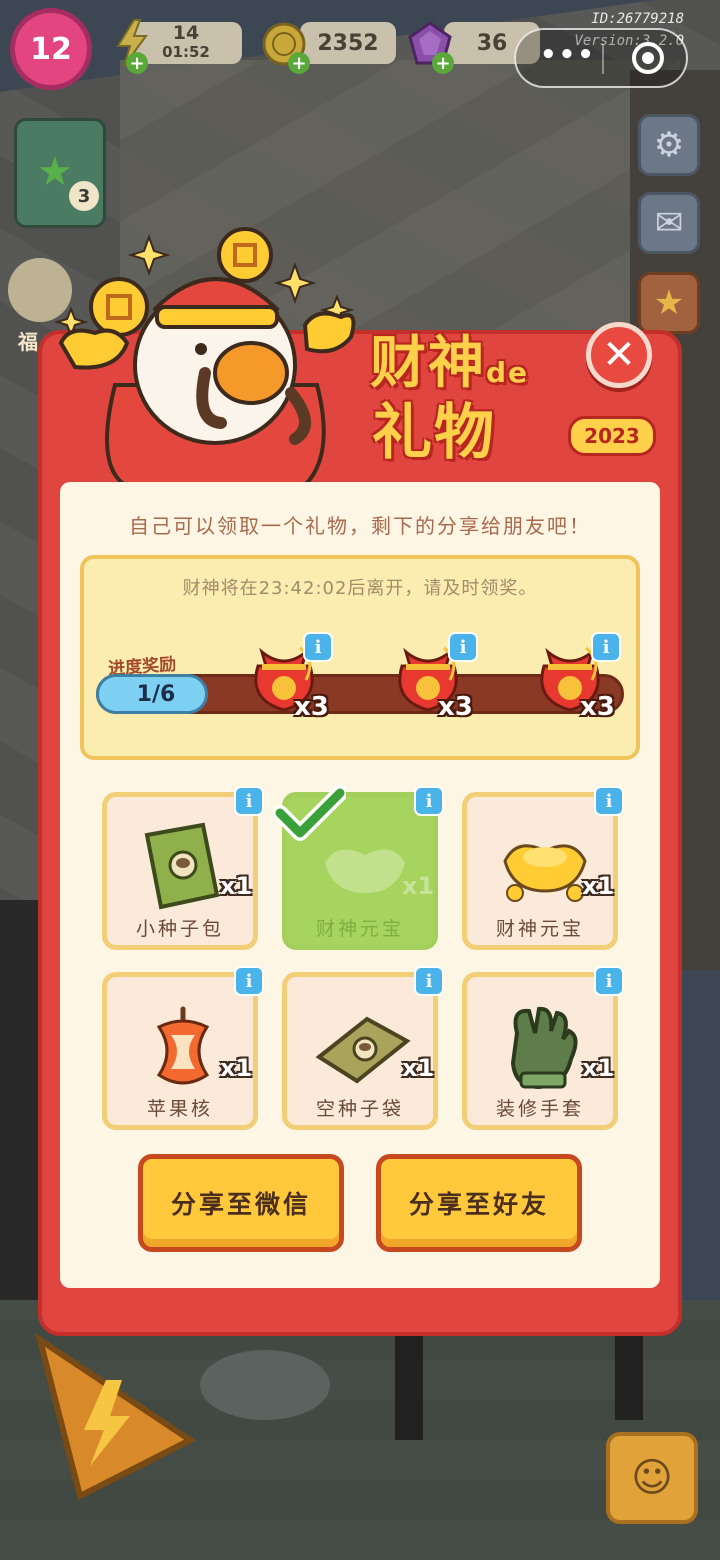 Image resolution: width=720 pixels, height=1560 pixels. What do you see at coordinates (186, 33) in the screenshot?
I see `energy-value: 14` at bounding box center [186, 33].